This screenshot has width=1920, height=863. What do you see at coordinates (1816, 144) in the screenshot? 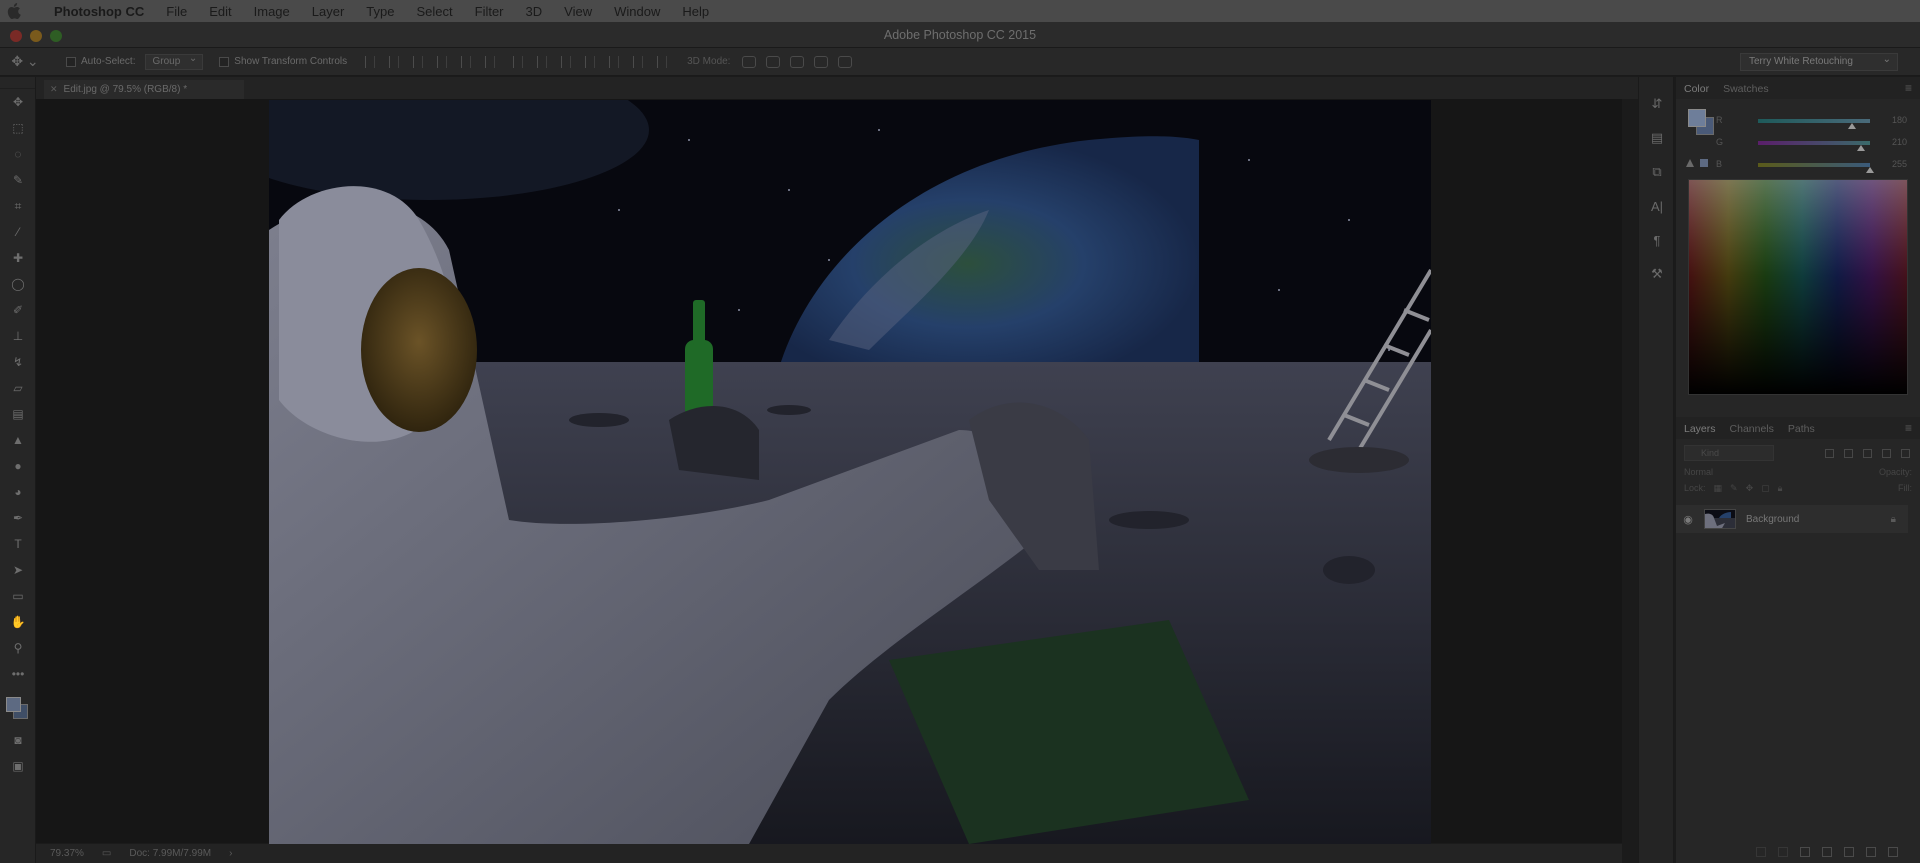
I see `slider-g: G 210` at bounding box center [1816, 144].